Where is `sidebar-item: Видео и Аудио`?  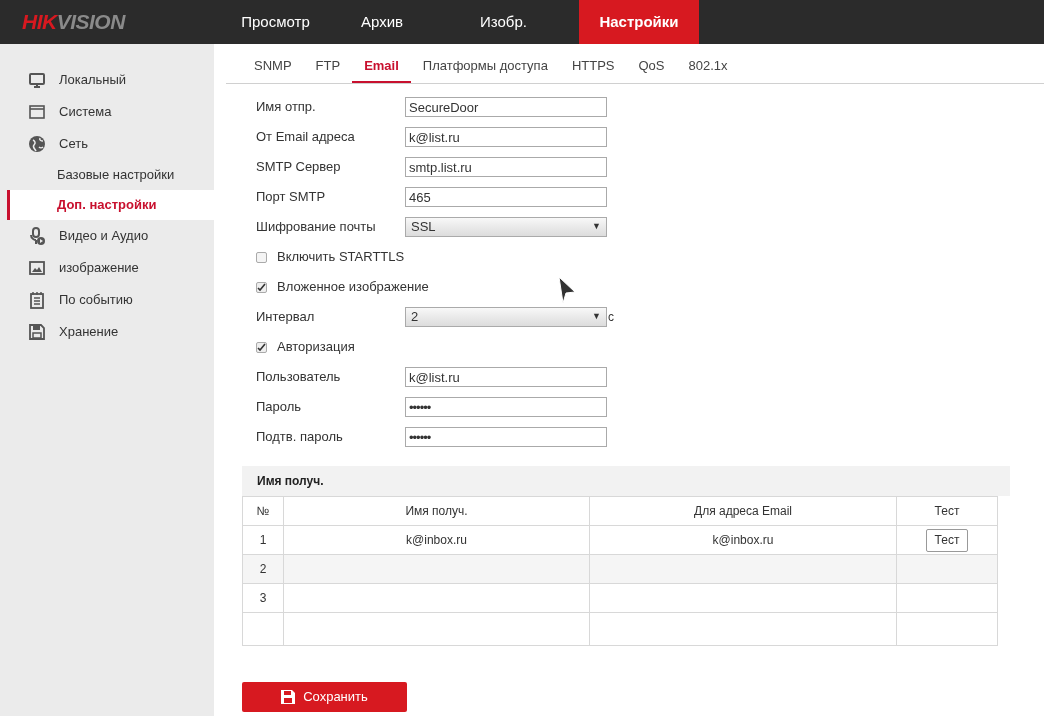 sidebar-item: Видео и Аудио is located at coordinates (104, 236).